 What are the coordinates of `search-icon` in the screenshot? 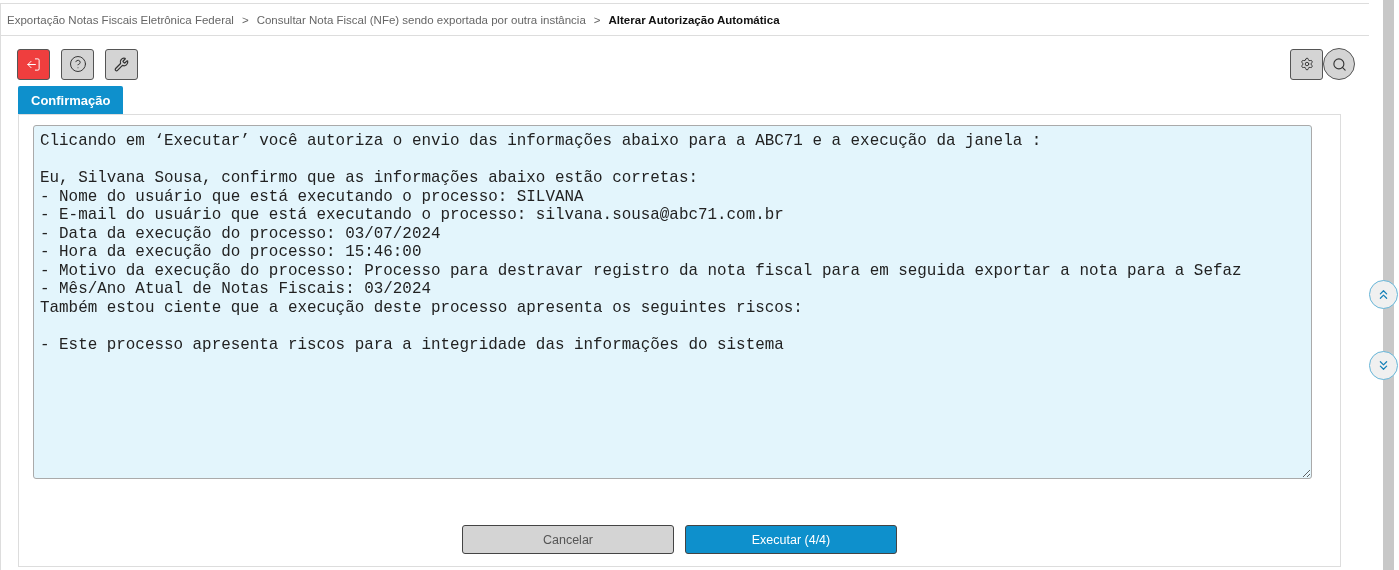 It's located at (1339, 64).